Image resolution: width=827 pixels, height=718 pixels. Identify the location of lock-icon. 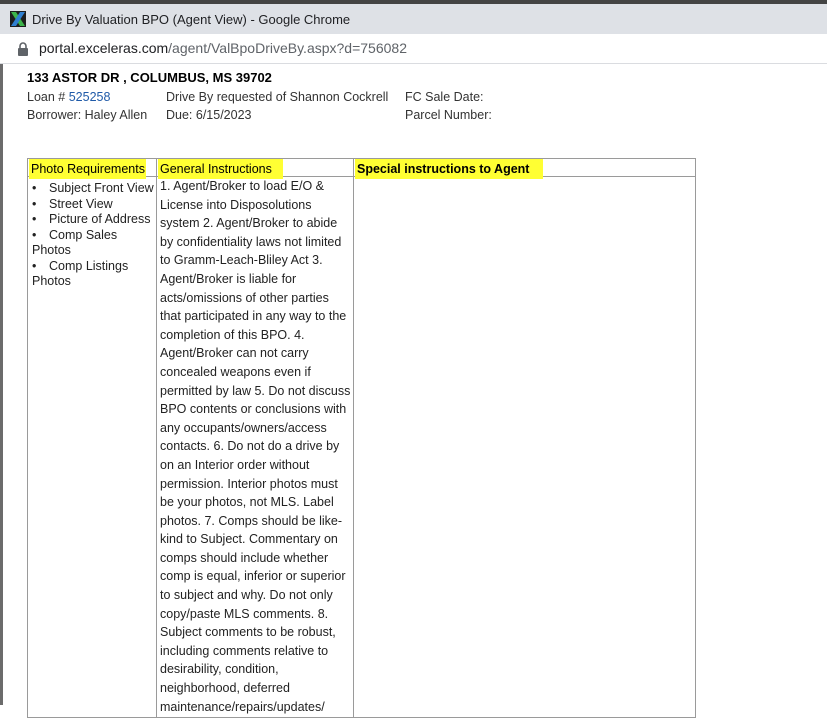
(23, 49).